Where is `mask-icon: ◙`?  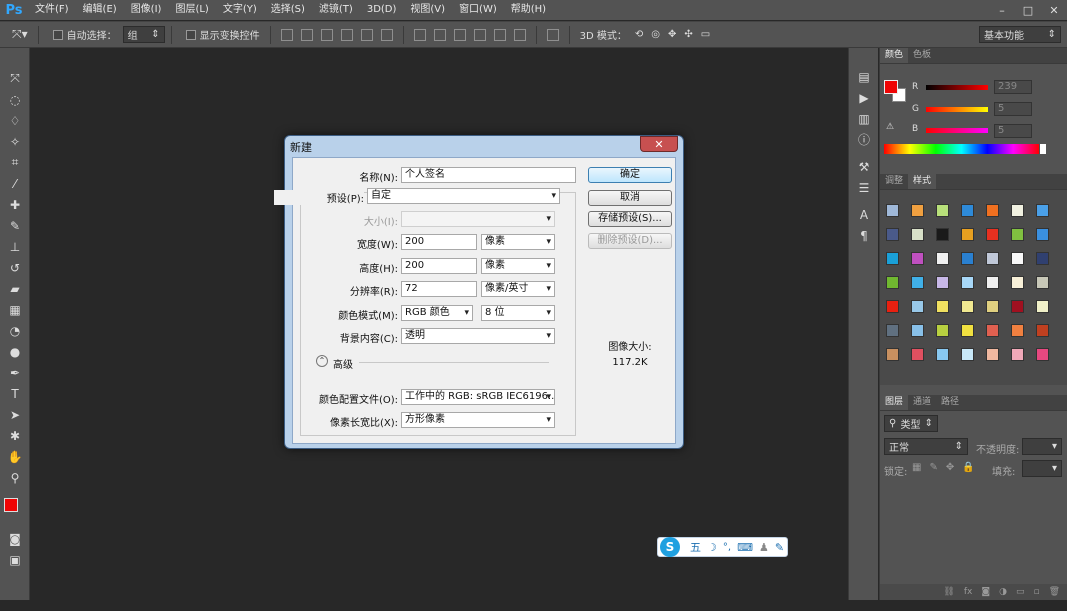 mask-icon: ◙ is located at coordinates (985, 592).